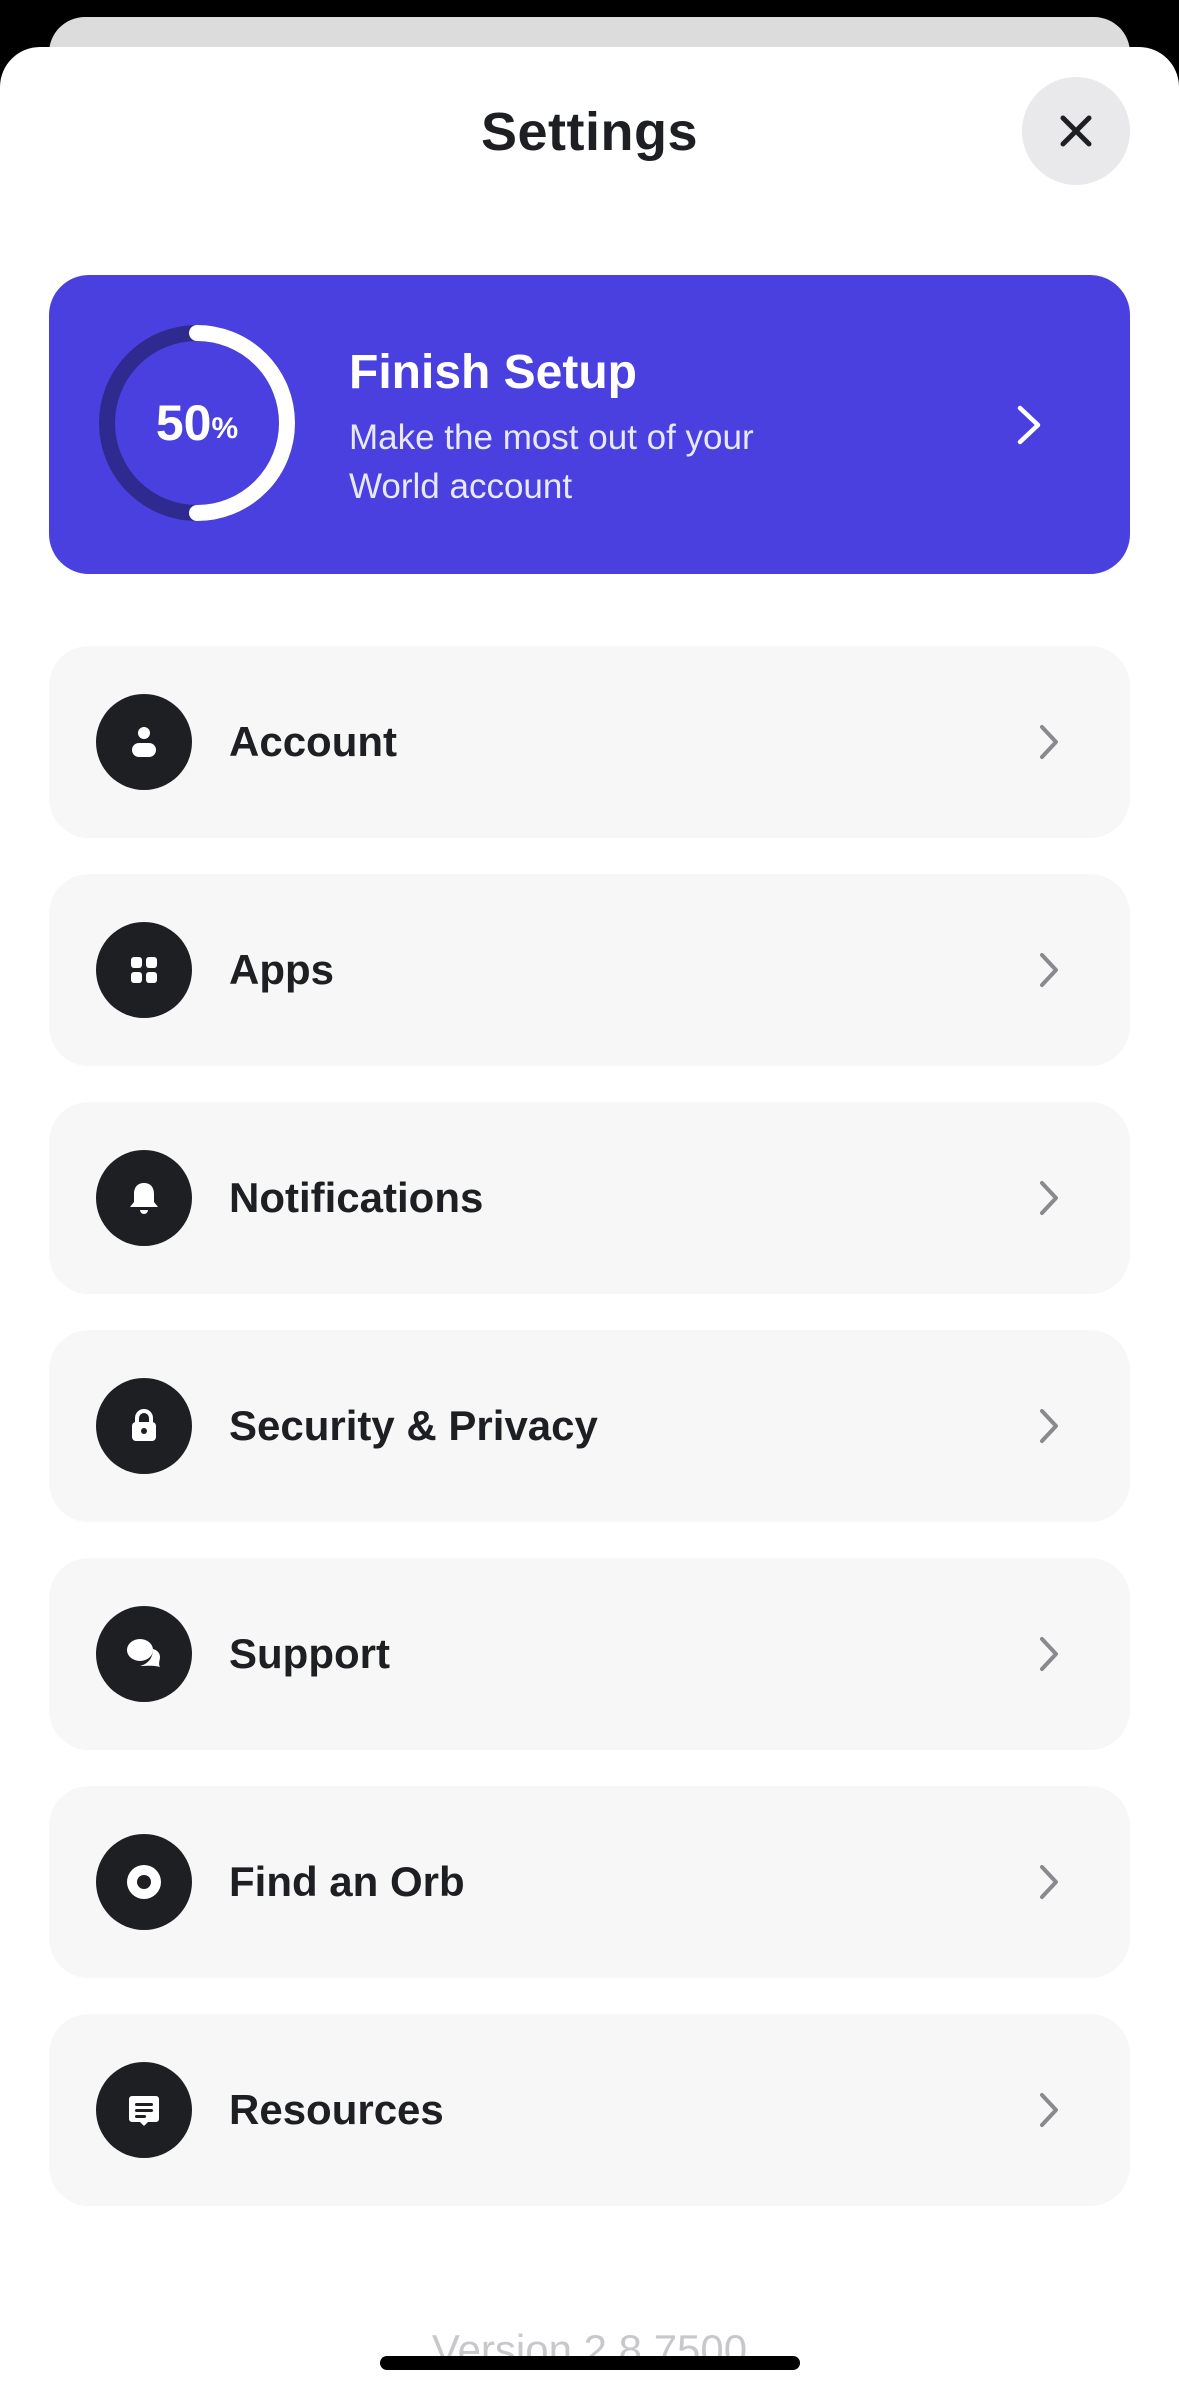 This screenshot has width=1179, height=2396. Describe the element at coordinates (413, 1425) in the screenshot. I see `settings-item-label: Security & Privacy` at that location.